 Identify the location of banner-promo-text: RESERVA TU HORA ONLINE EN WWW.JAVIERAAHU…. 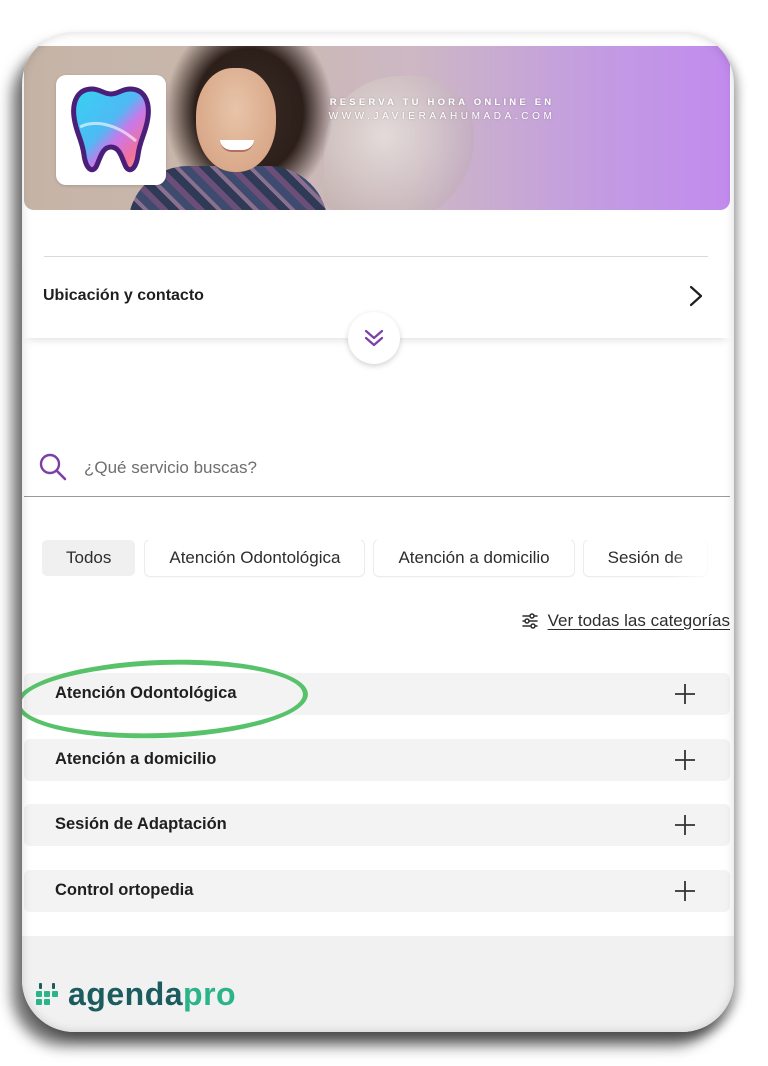
(442, 110).